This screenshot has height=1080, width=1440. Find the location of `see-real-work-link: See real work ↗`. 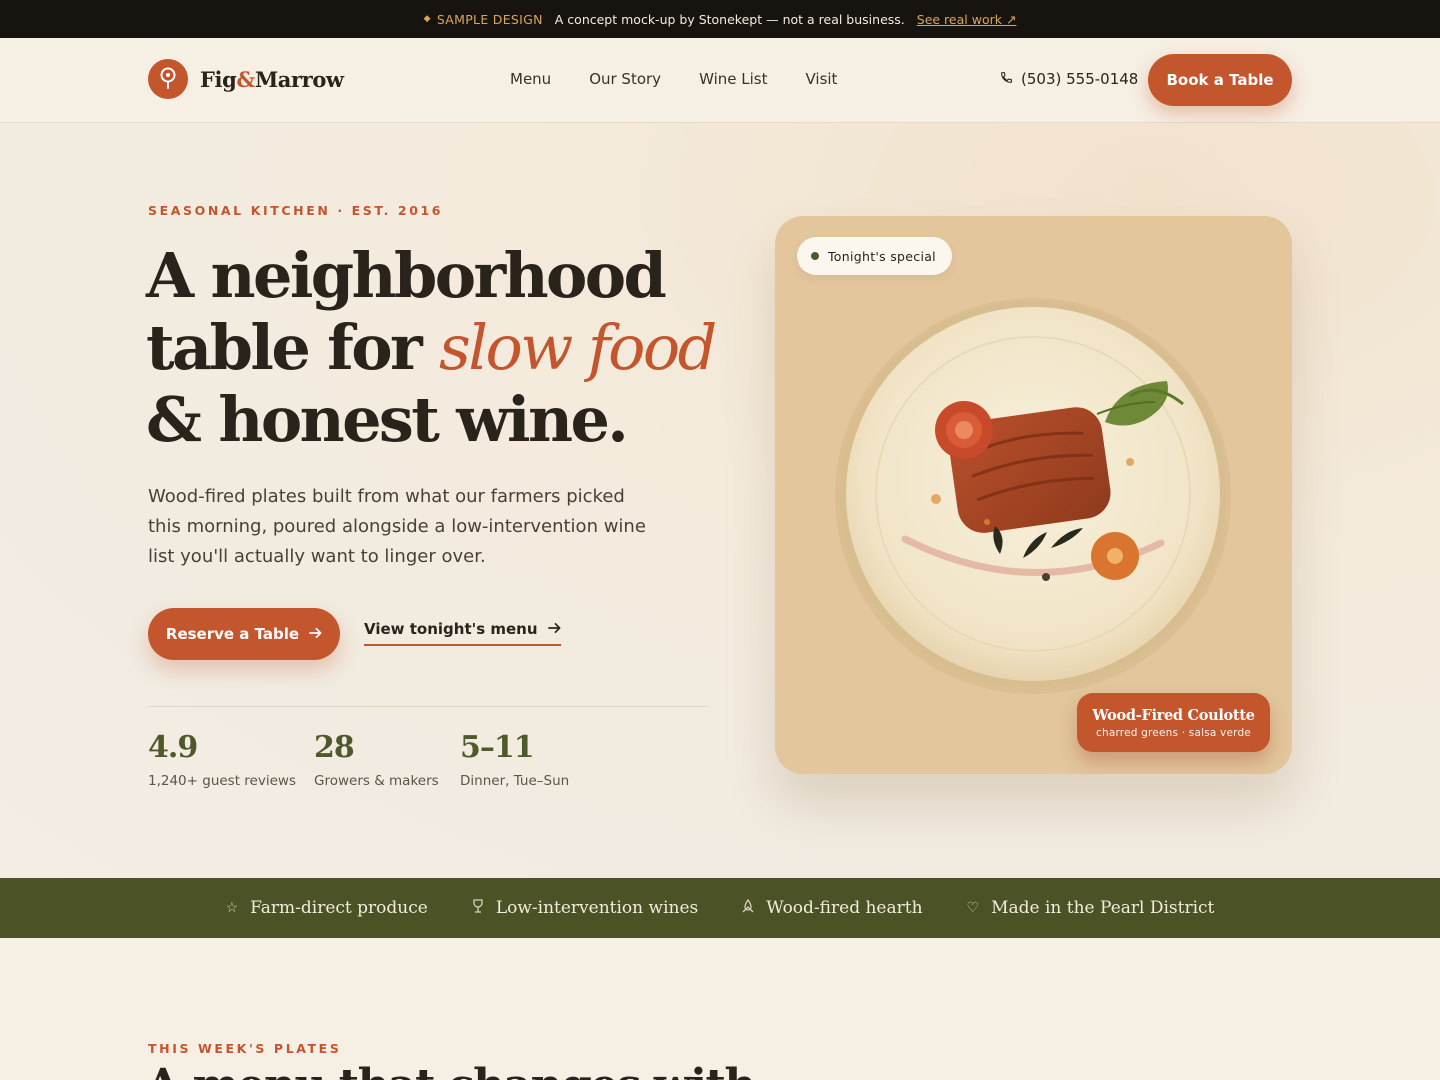

see-real-work-link: See real work ↗ is located at coordinates (967, 19).